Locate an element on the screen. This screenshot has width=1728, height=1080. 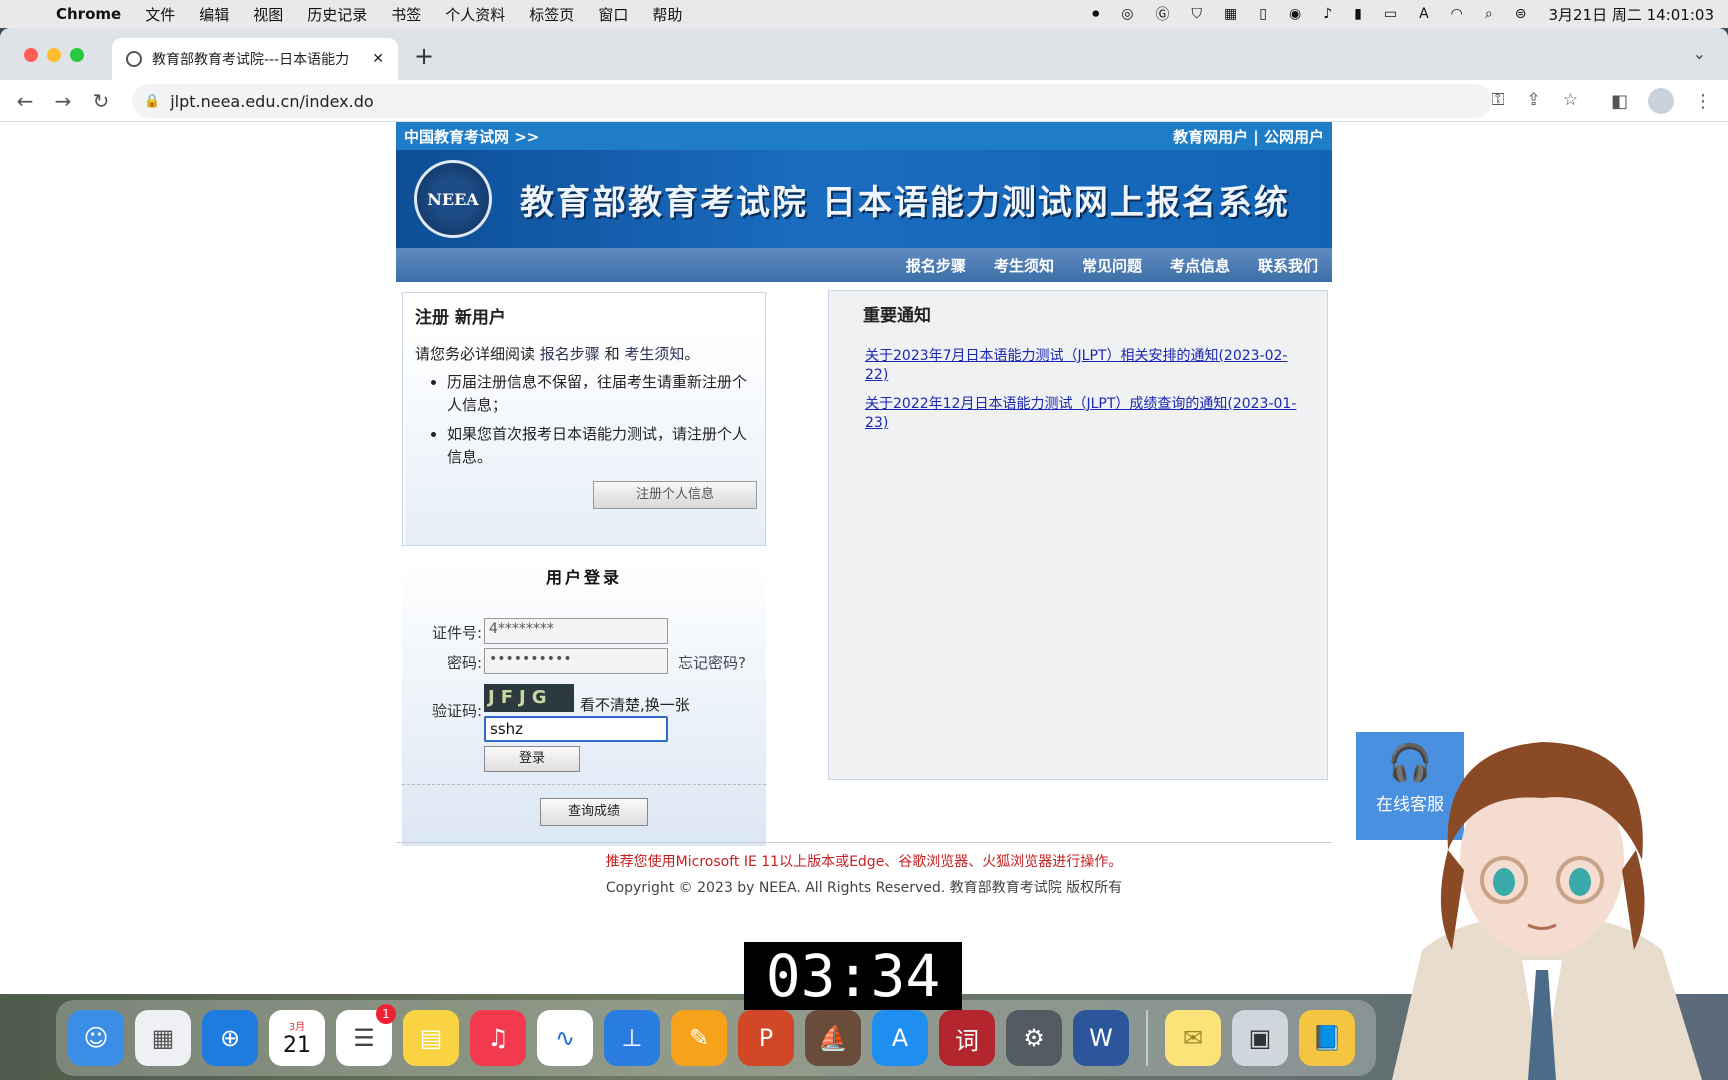
captcha-refresh-link: 看不清楚,换一张 is located at coordinates (635, 704).